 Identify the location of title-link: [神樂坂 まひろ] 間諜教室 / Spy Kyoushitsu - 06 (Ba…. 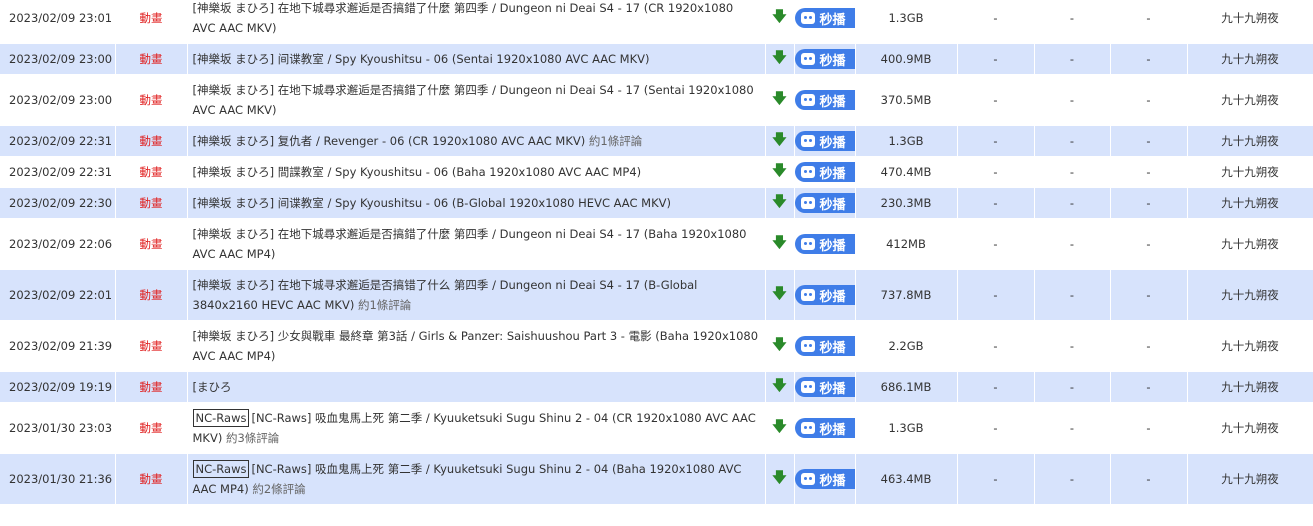
(417, 172).